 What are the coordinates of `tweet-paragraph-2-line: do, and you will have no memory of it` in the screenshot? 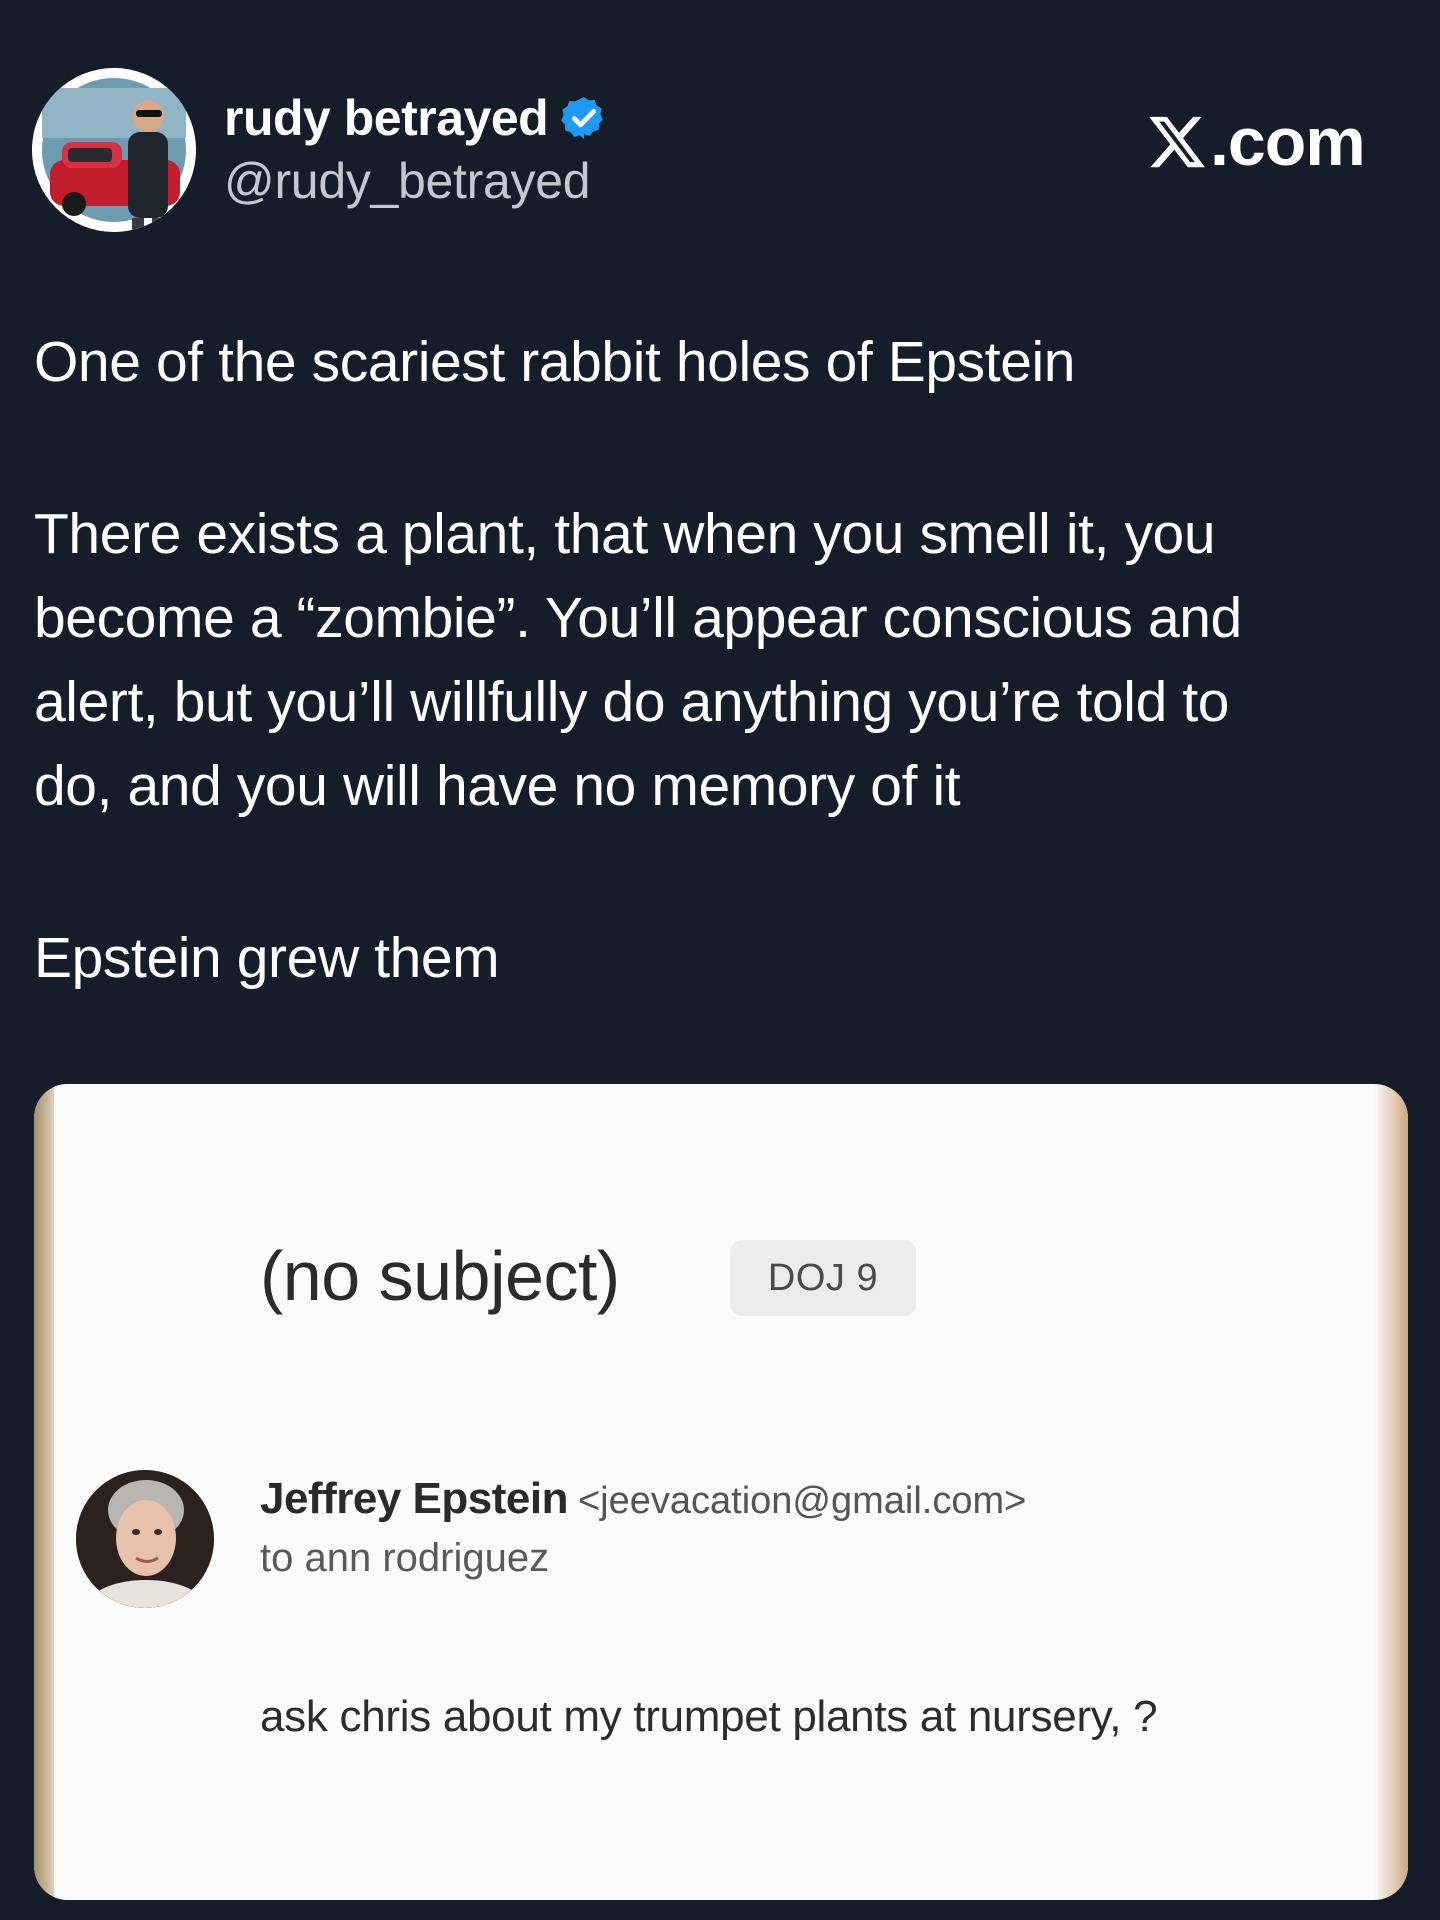 It's located at (497, 786).